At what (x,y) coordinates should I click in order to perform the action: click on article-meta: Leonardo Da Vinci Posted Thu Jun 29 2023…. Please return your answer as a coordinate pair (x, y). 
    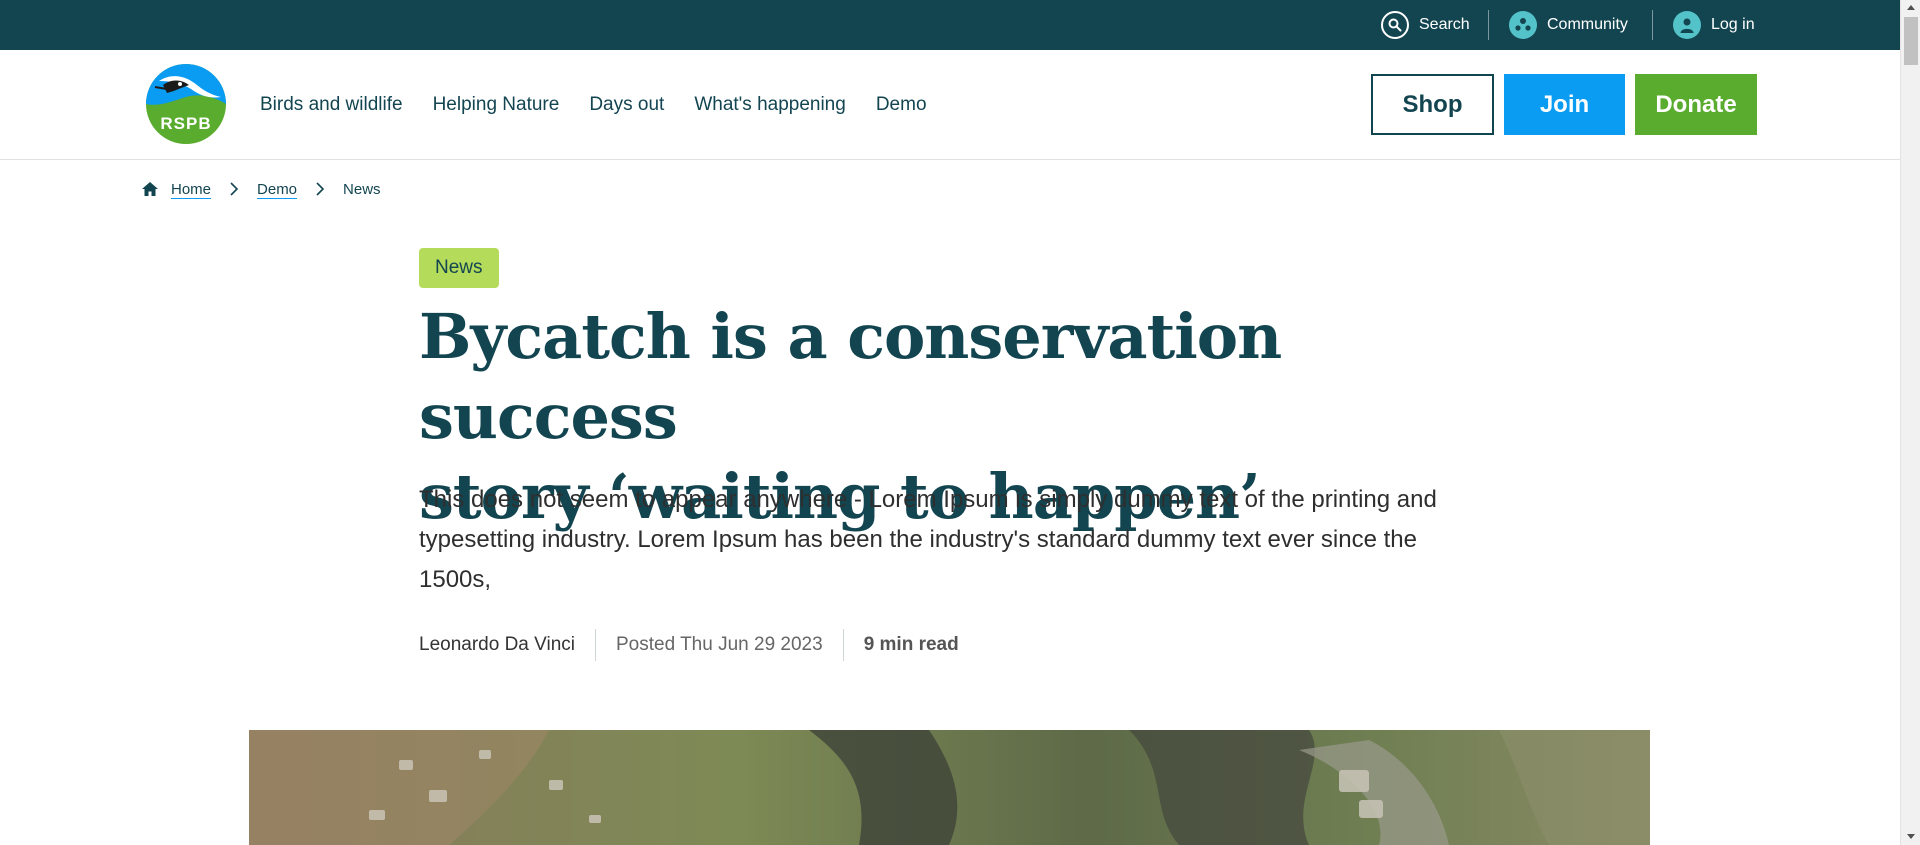
    Looking at the image, I should click on (689, 645).